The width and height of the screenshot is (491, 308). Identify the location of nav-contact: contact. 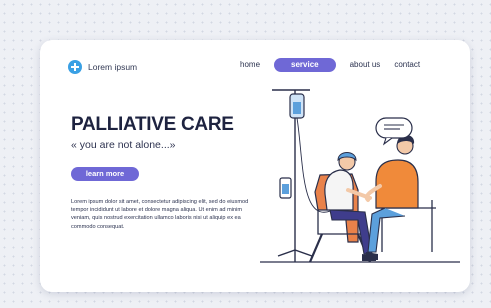
(407, 65).